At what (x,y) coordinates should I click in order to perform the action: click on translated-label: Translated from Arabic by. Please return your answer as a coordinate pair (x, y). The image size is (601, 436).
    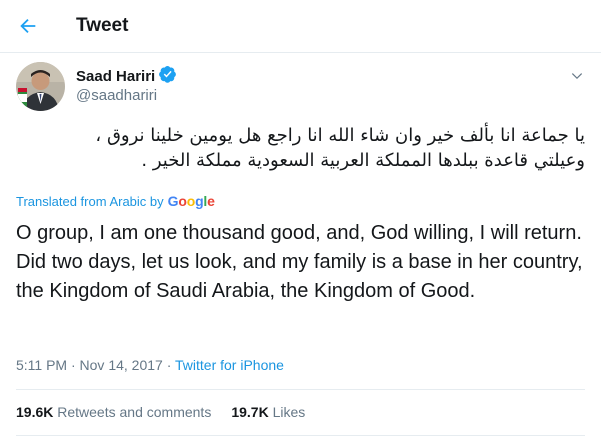
    Looking at the image, I should click on (90, 201).